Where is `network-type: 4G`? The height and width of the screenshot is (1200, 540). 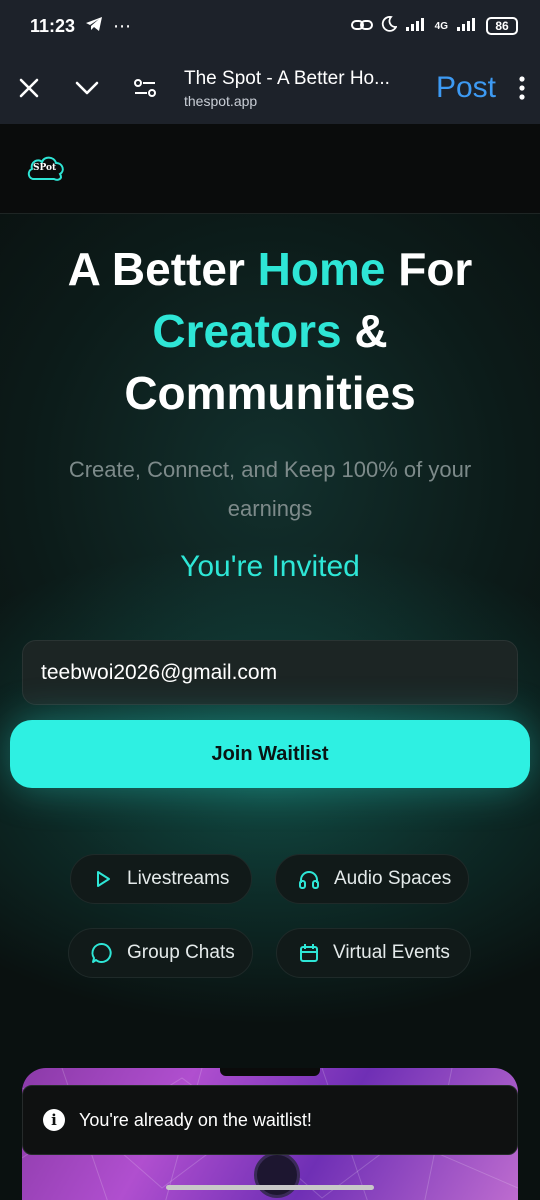
network-type: 4G is located at coordinates (441, 26).